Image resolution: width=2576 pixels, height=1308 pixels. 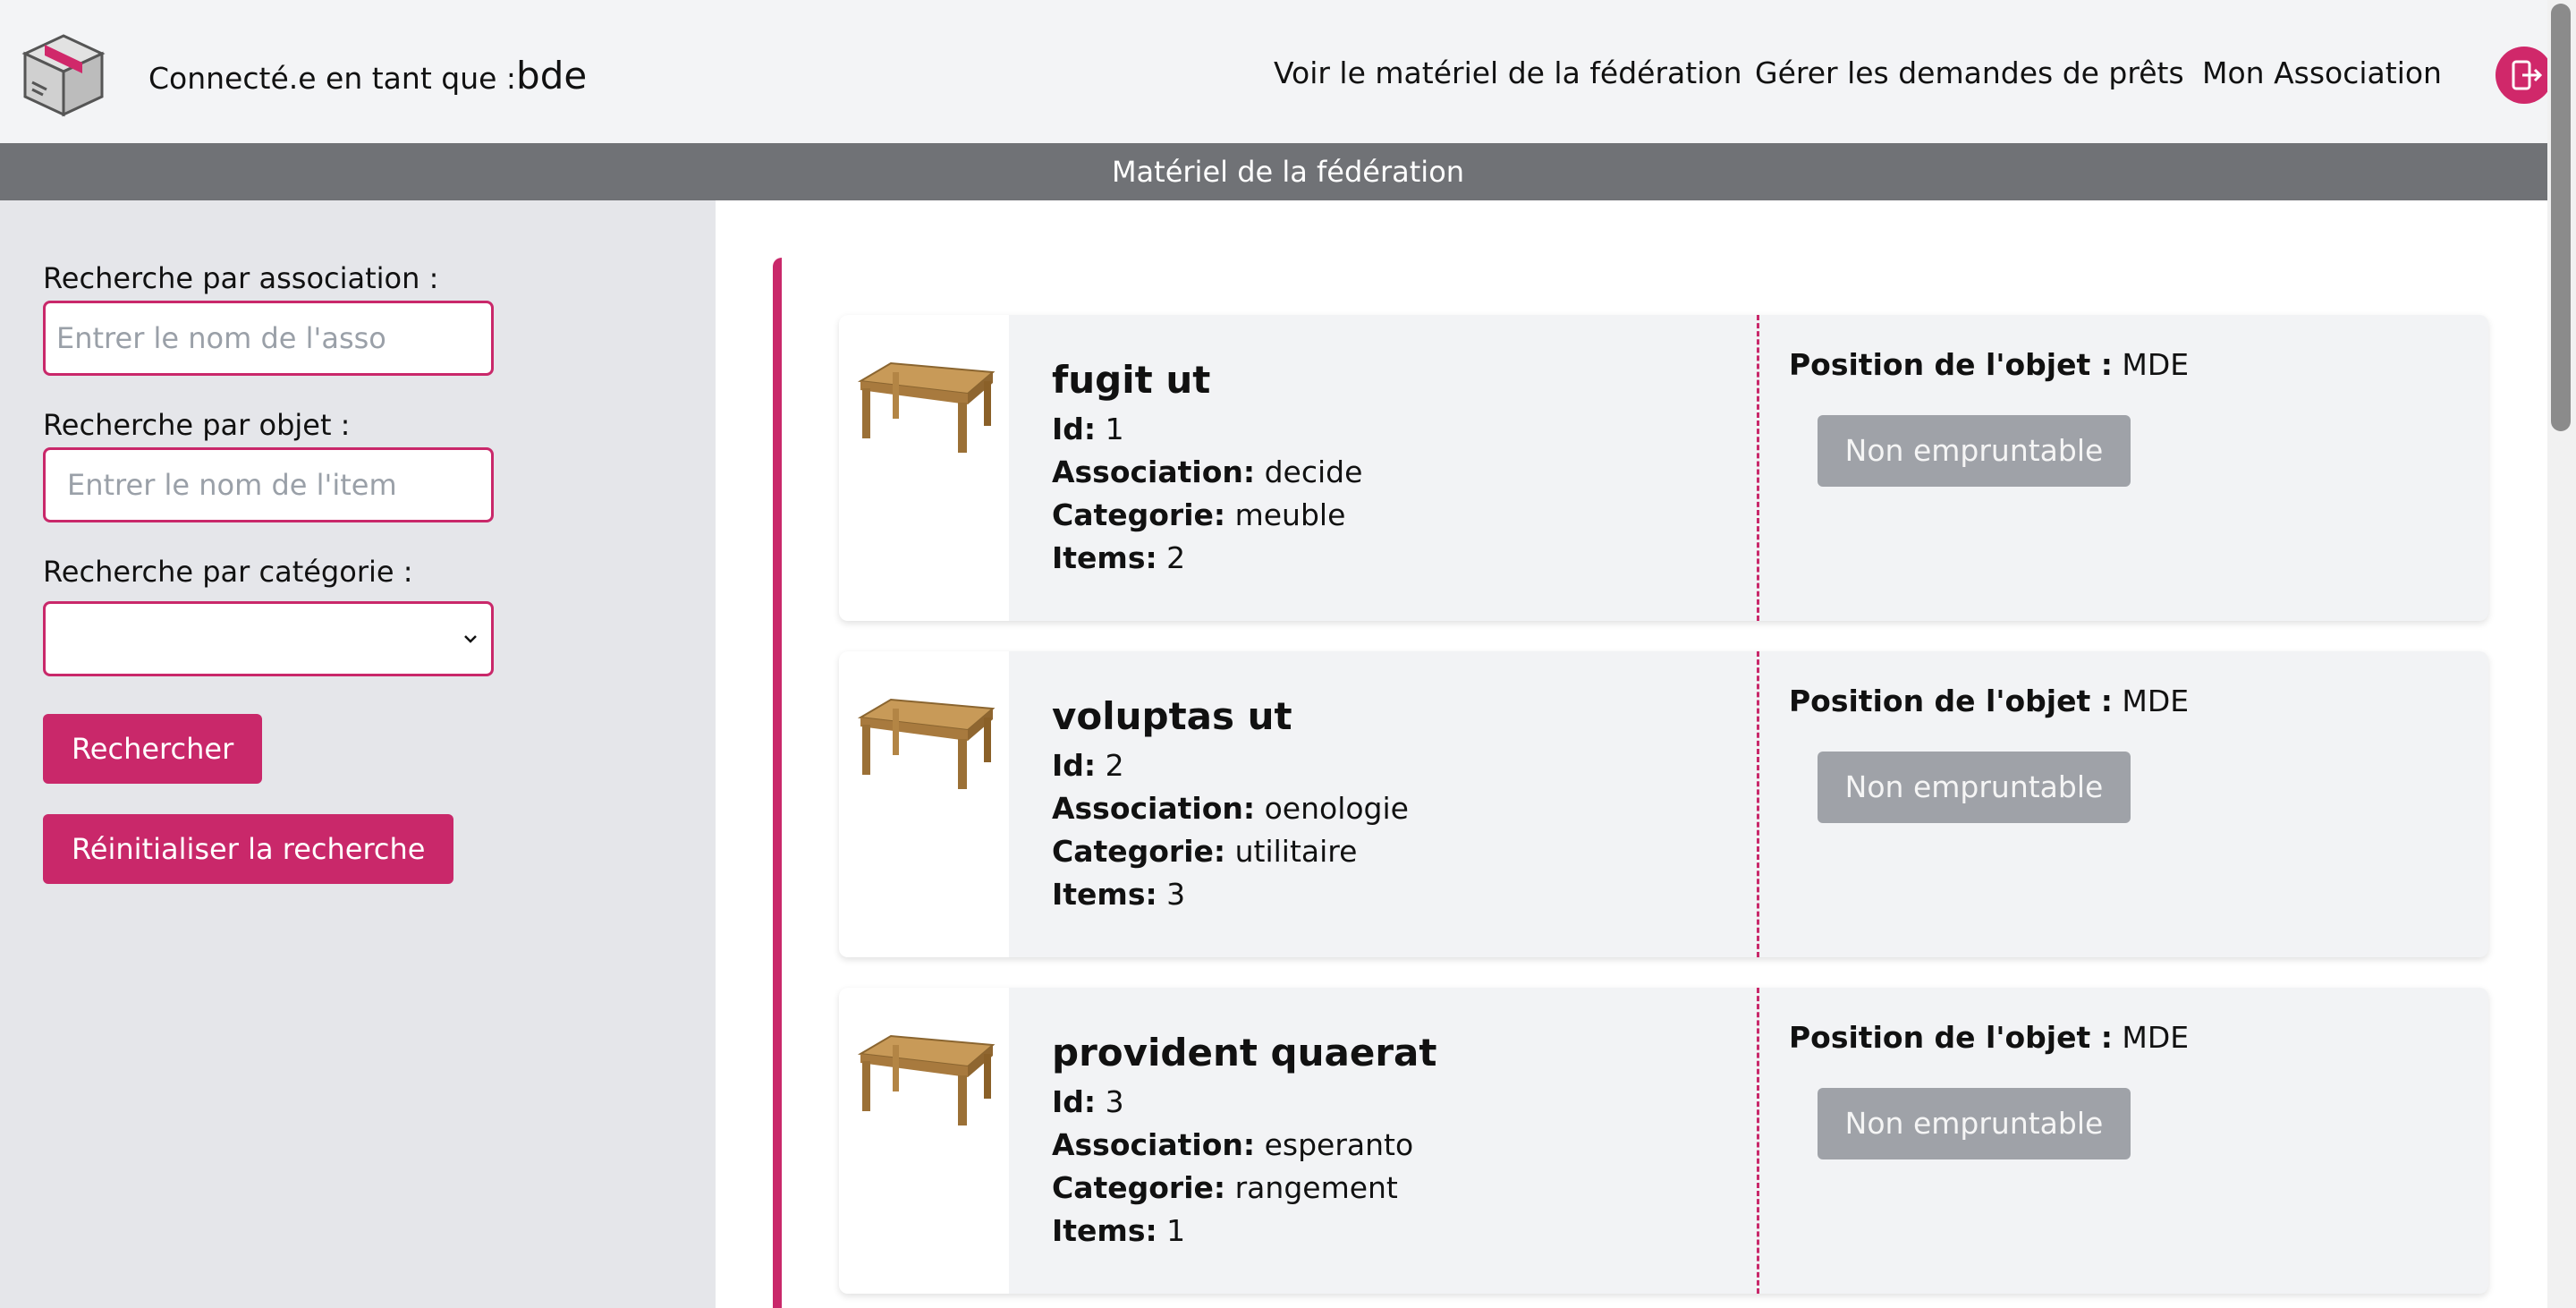 I want to click on assoc-search-label: Recherche par association :, so click(x=241, y=278).